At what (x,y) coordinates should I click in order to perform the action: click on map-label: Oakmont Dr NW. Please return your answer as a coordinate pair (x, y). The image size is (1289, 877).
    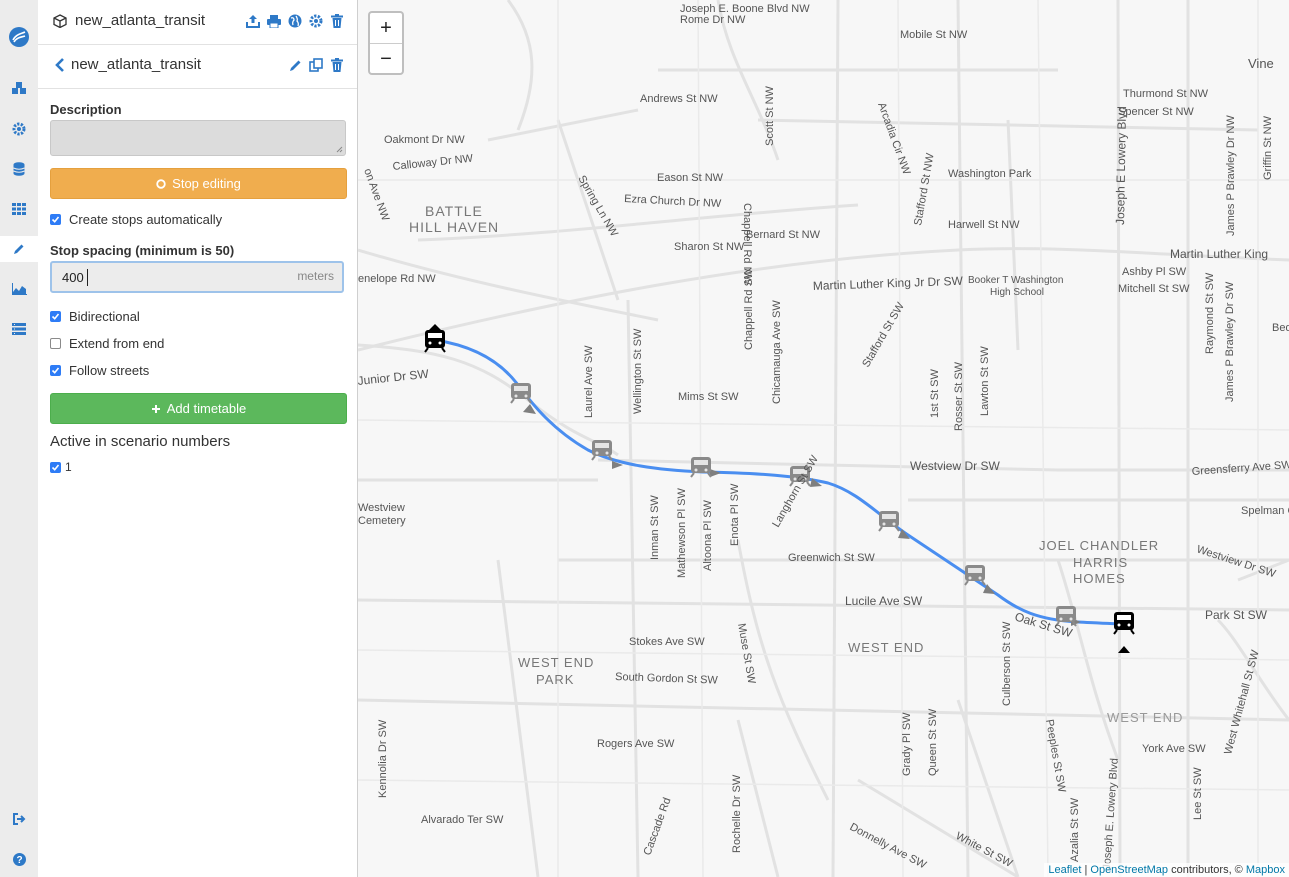
    Looking at the image, I should click on (424, 140).